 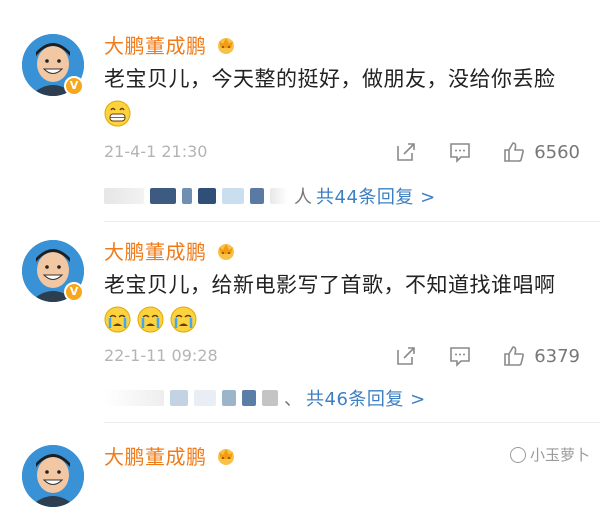 I want to click on comment-text: 老宝贝儿，今天整的挺好，做朋友，没给你丢脸, so click(x=330, y=79).